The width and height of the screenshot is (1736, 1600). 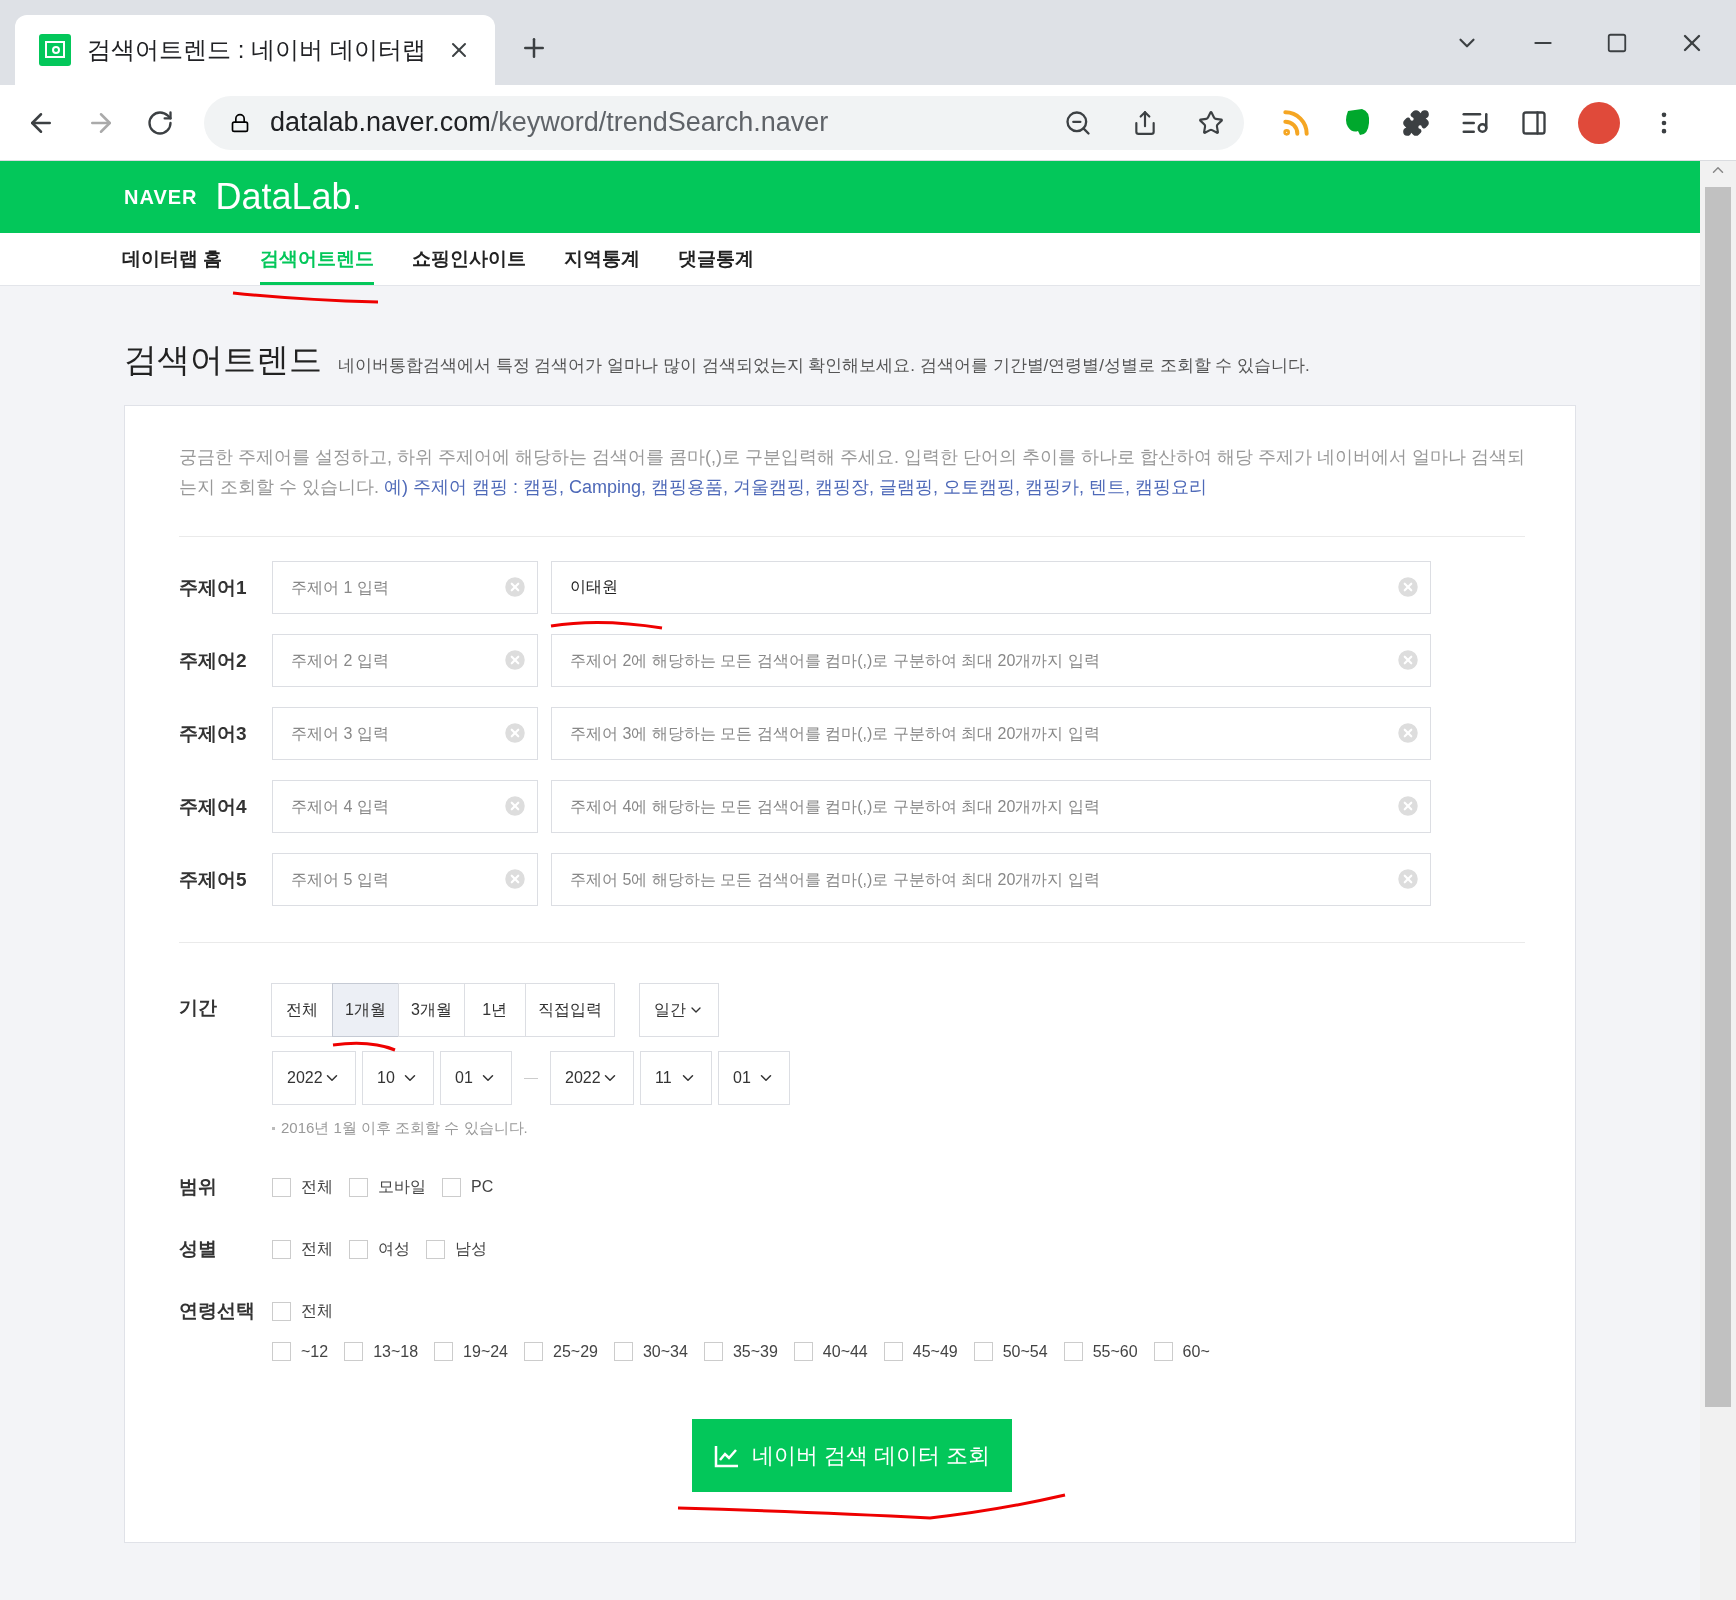 I want to click on side-panel-icon, so click(x=1534, y=122).